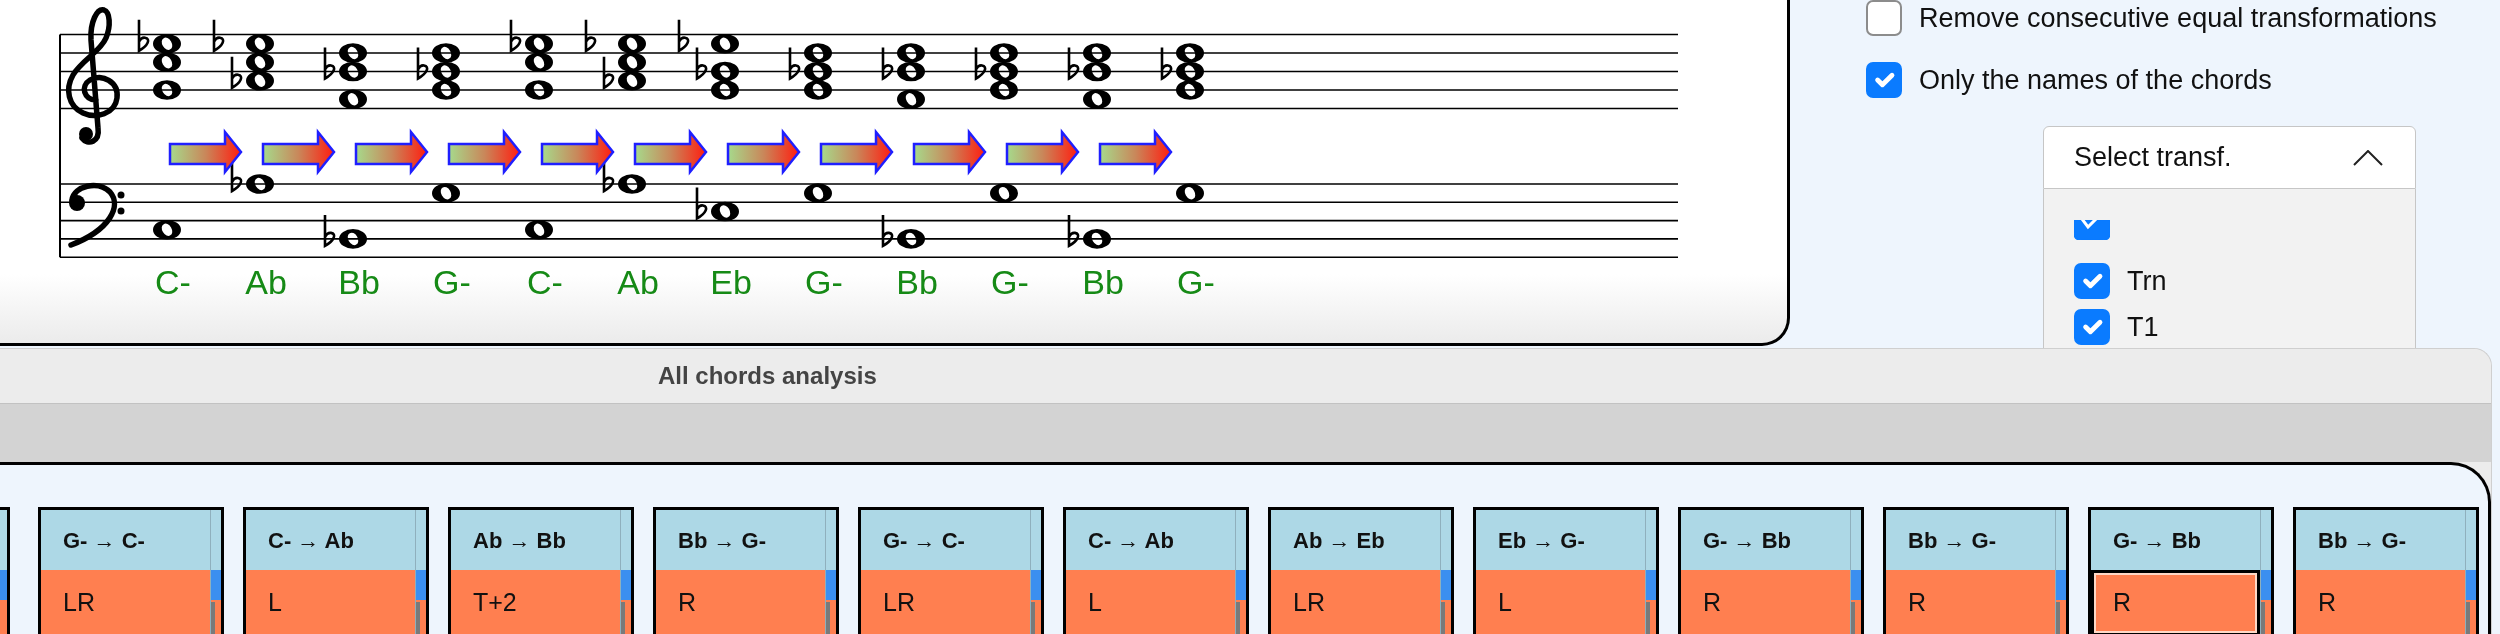 The width and height of the screenshot is (2500, 634). I want to click on chord-name: Eb, so click(731, 282).